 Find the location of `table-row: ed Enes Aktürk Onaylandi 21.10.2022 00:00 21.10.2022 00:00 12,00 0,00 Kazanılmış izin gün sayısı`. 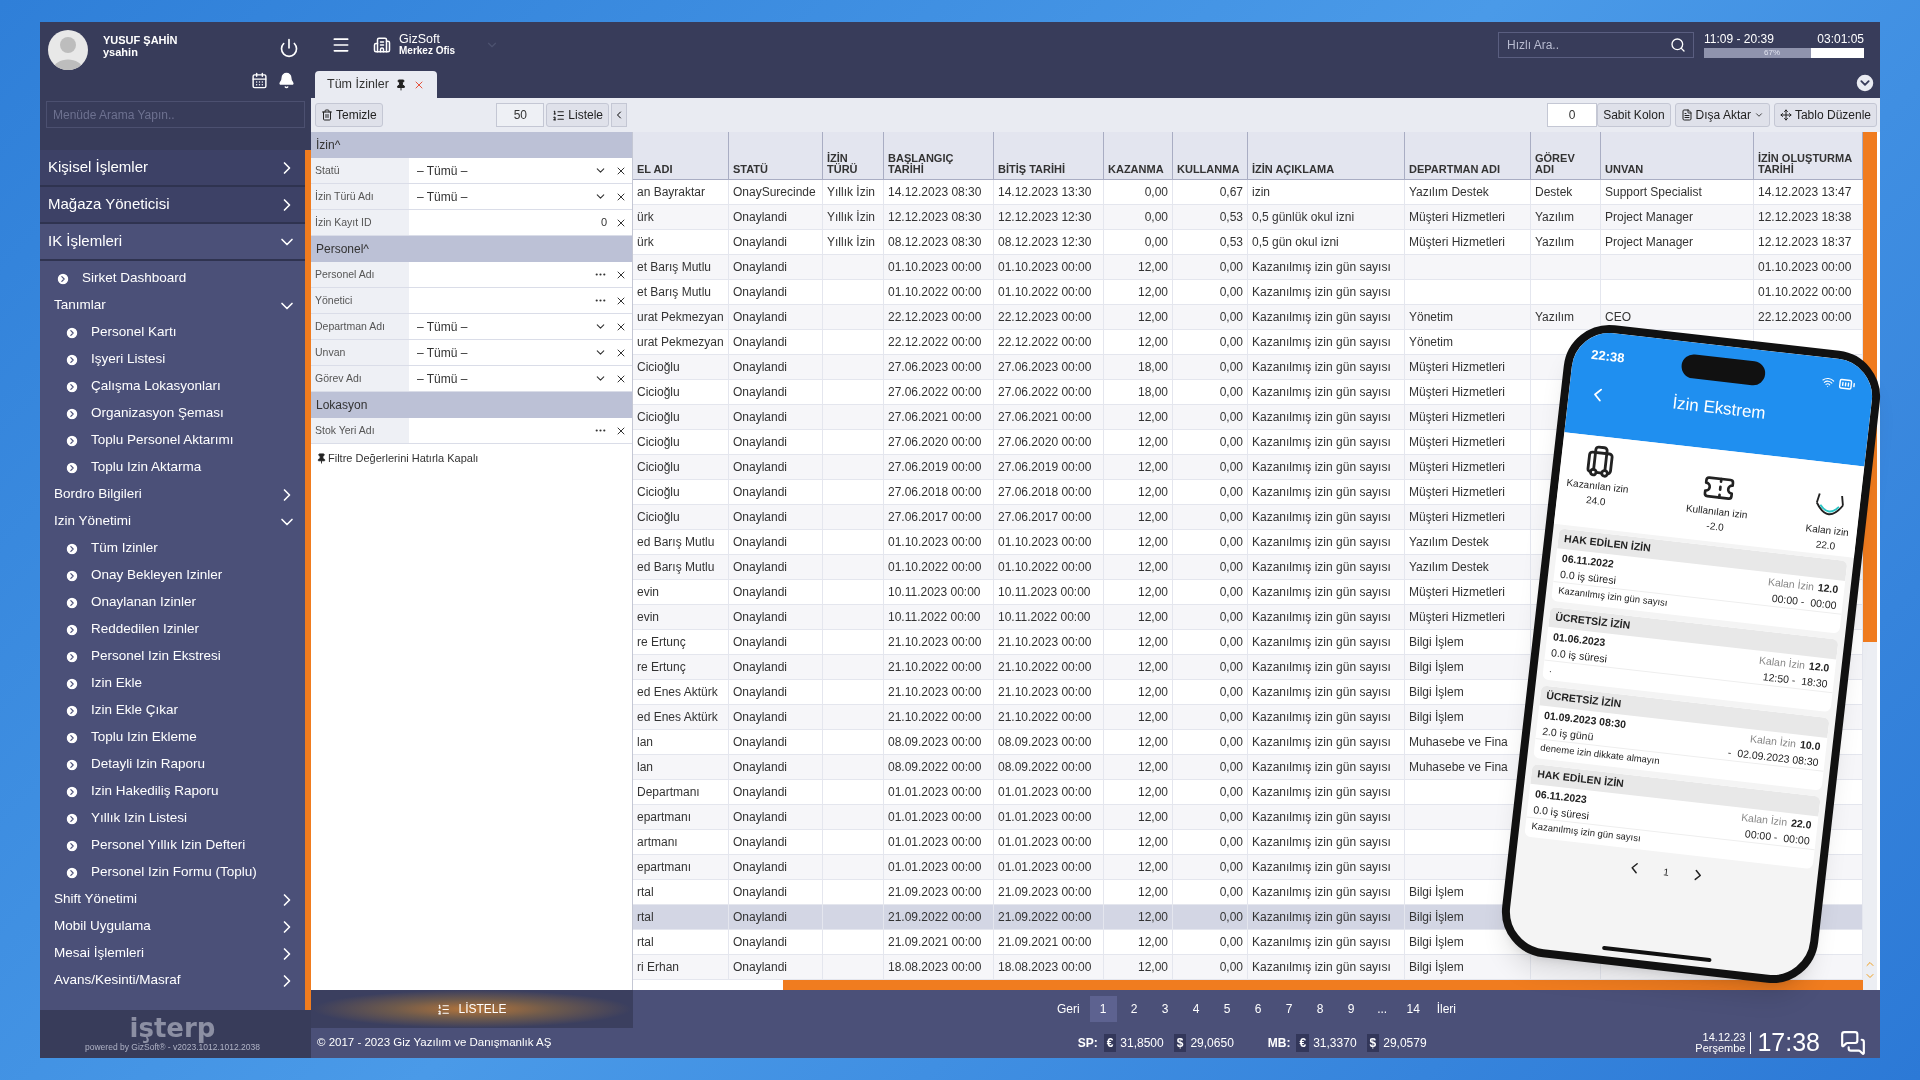

table-row: ed Enes Aktürk Onaylandi 21.10.2022 00:00 21.10.2022 00:00 12,00 0,00 Kazanılmış izin gün sayısı is located at coordinates (1019, 717).